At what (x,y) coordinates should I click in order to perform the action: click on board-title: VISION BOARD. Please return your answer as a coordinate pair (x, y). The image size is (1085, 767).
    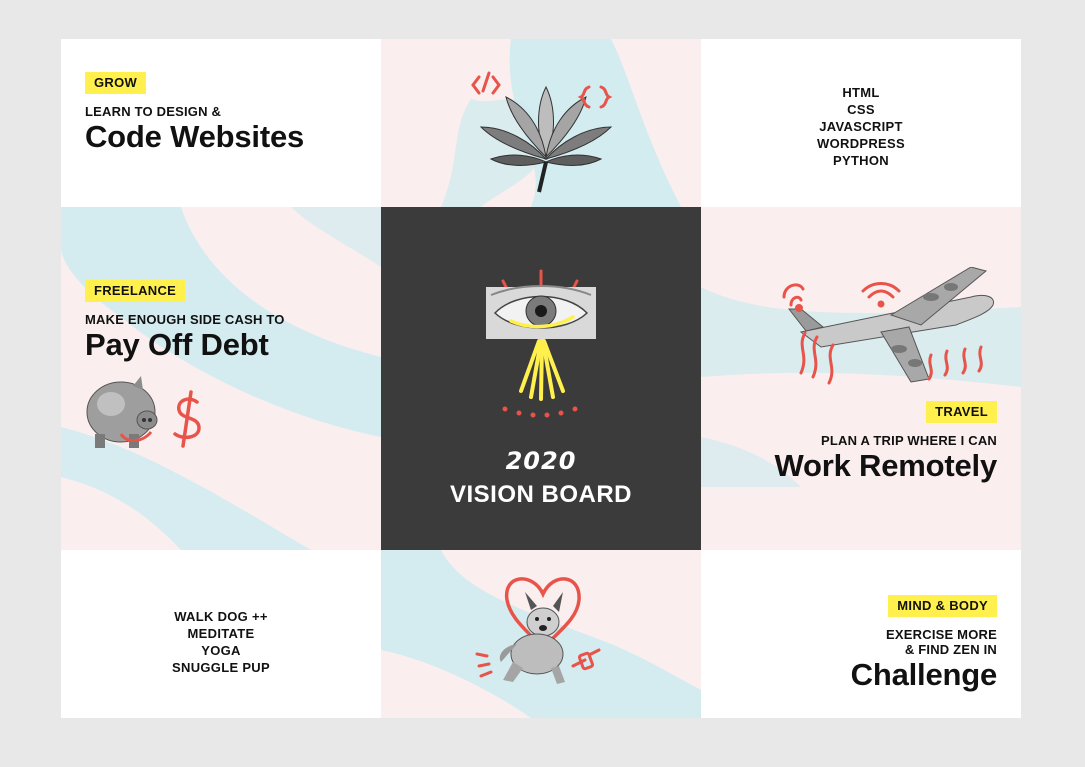
    Looking at the image, I should click on (540, 494).